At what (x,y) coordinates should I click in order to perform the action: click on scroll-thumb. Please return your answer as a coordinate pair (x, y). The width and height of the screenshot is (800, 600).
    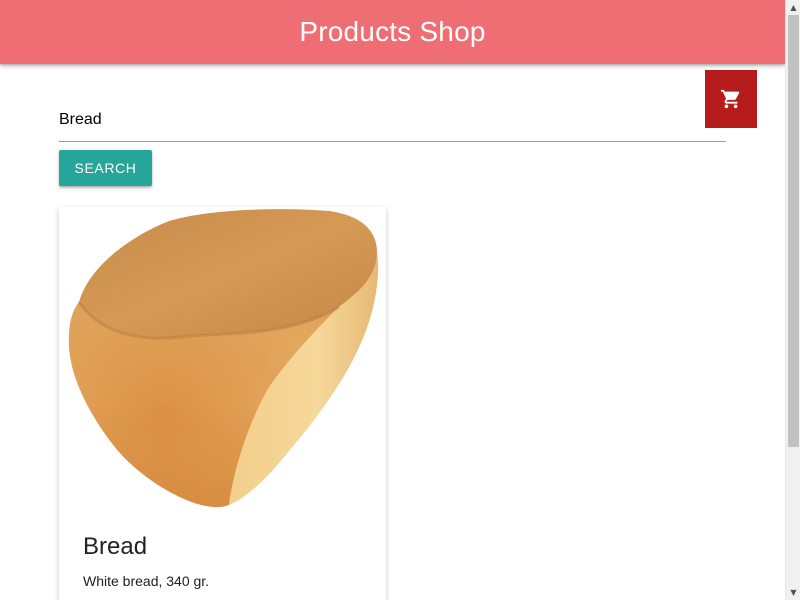
    Looking at the image, I should click on (793, 231).